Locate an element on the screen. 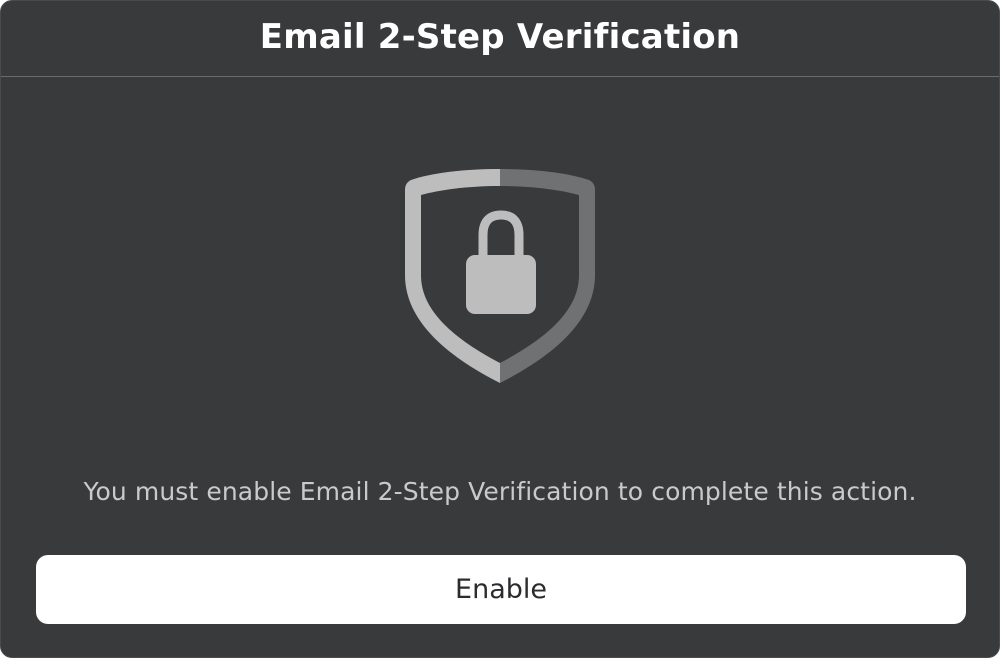 The image size is (1000, 658). modal-header: Email 2-Step Verification is located at coordinates (500, 39).